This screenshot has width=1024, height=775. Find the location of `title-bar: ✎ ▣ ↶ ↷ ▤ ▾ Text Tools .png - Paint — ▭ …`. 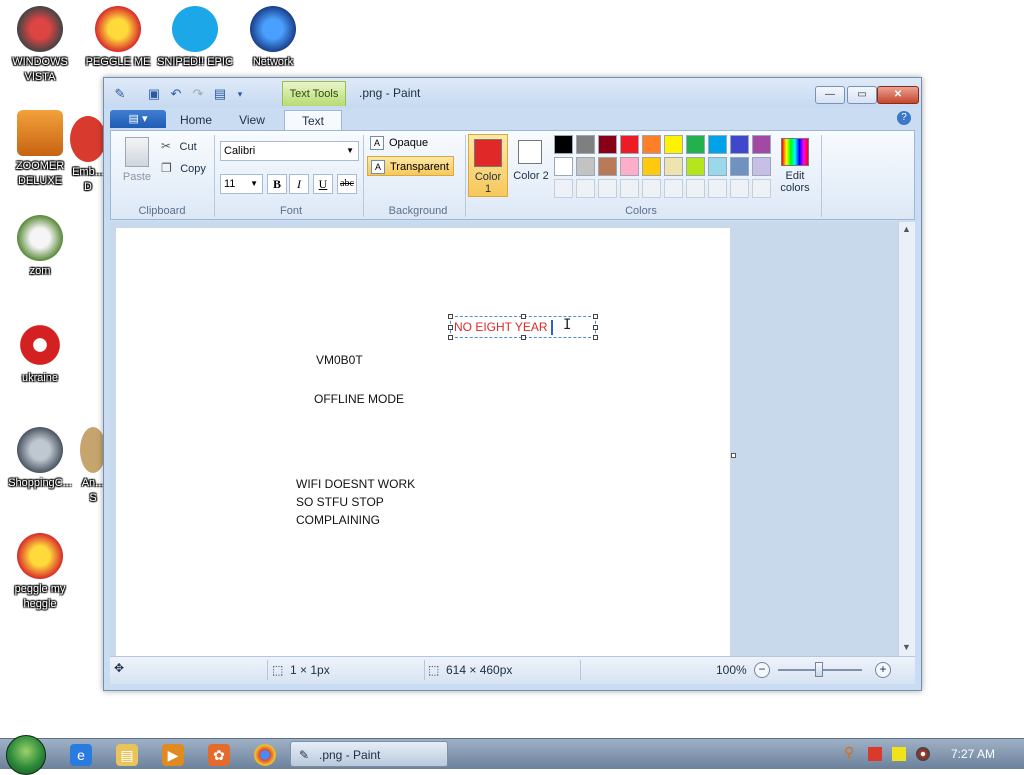

title-bar: ✎ ▣ ↶ ↷ ▤ ▾ Text Tools .png - Paint — ▭ … is located at coordinates (512, 93).